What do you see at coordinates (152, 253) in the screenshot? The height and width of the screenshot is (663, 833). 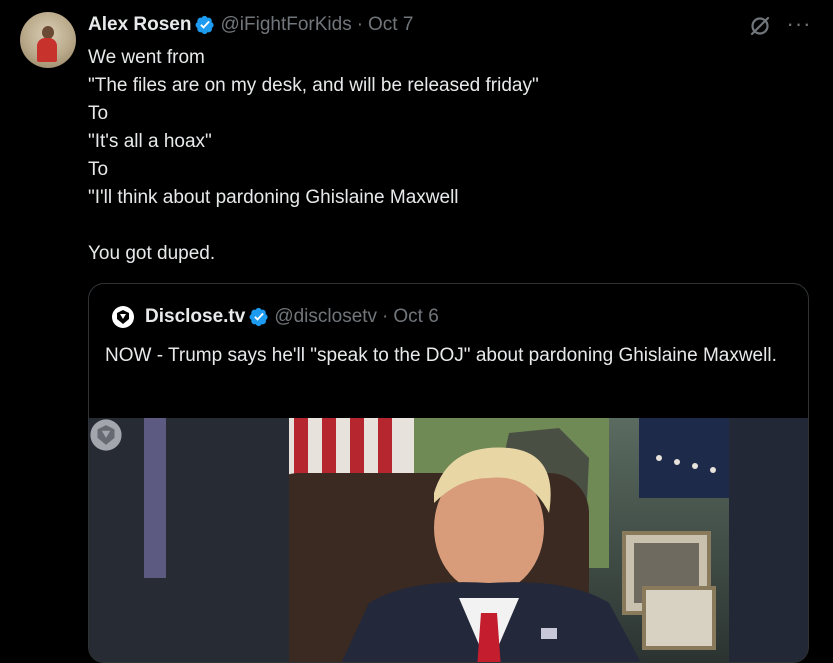 I see `tweet-text-line: You got duped.` at bounding box center [152, 253].